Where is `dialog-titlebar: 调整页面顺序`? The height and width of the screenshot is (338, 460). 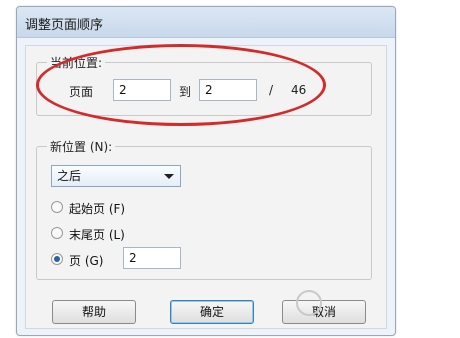
dialog-titlebar: 调整页面顺序 is located at coordinates (206, 22).